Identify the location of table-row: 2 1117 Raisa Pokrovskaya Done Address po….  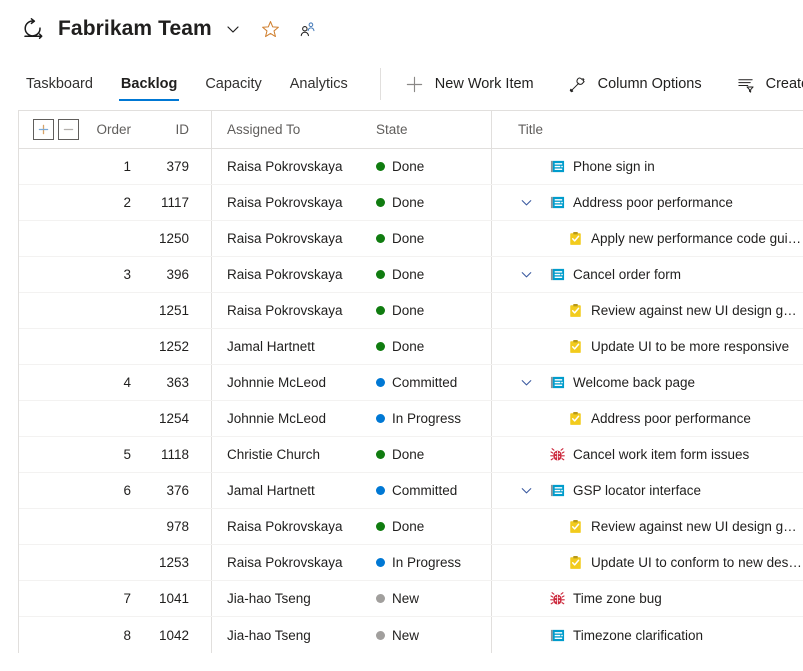
(411, 203).